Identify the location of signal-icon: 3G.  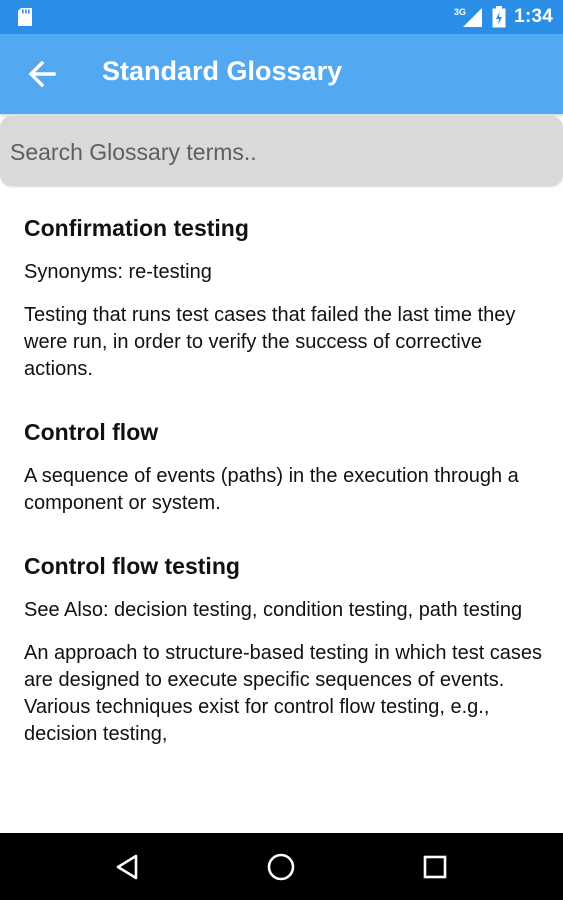
(468, 17).